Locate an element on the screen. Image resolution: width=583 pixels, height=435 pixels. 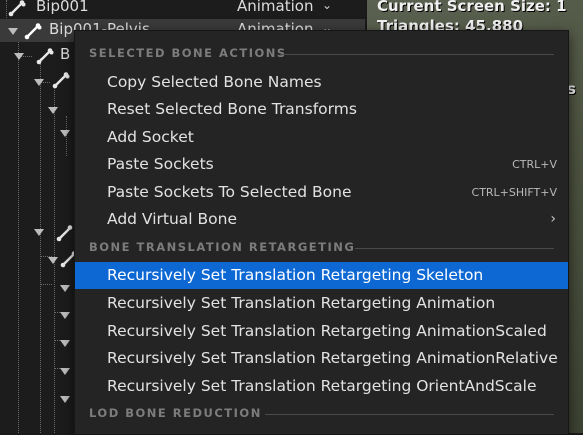
menu-item-label: Reset Selected Bone Transforms is located at coordinates (232, 109).